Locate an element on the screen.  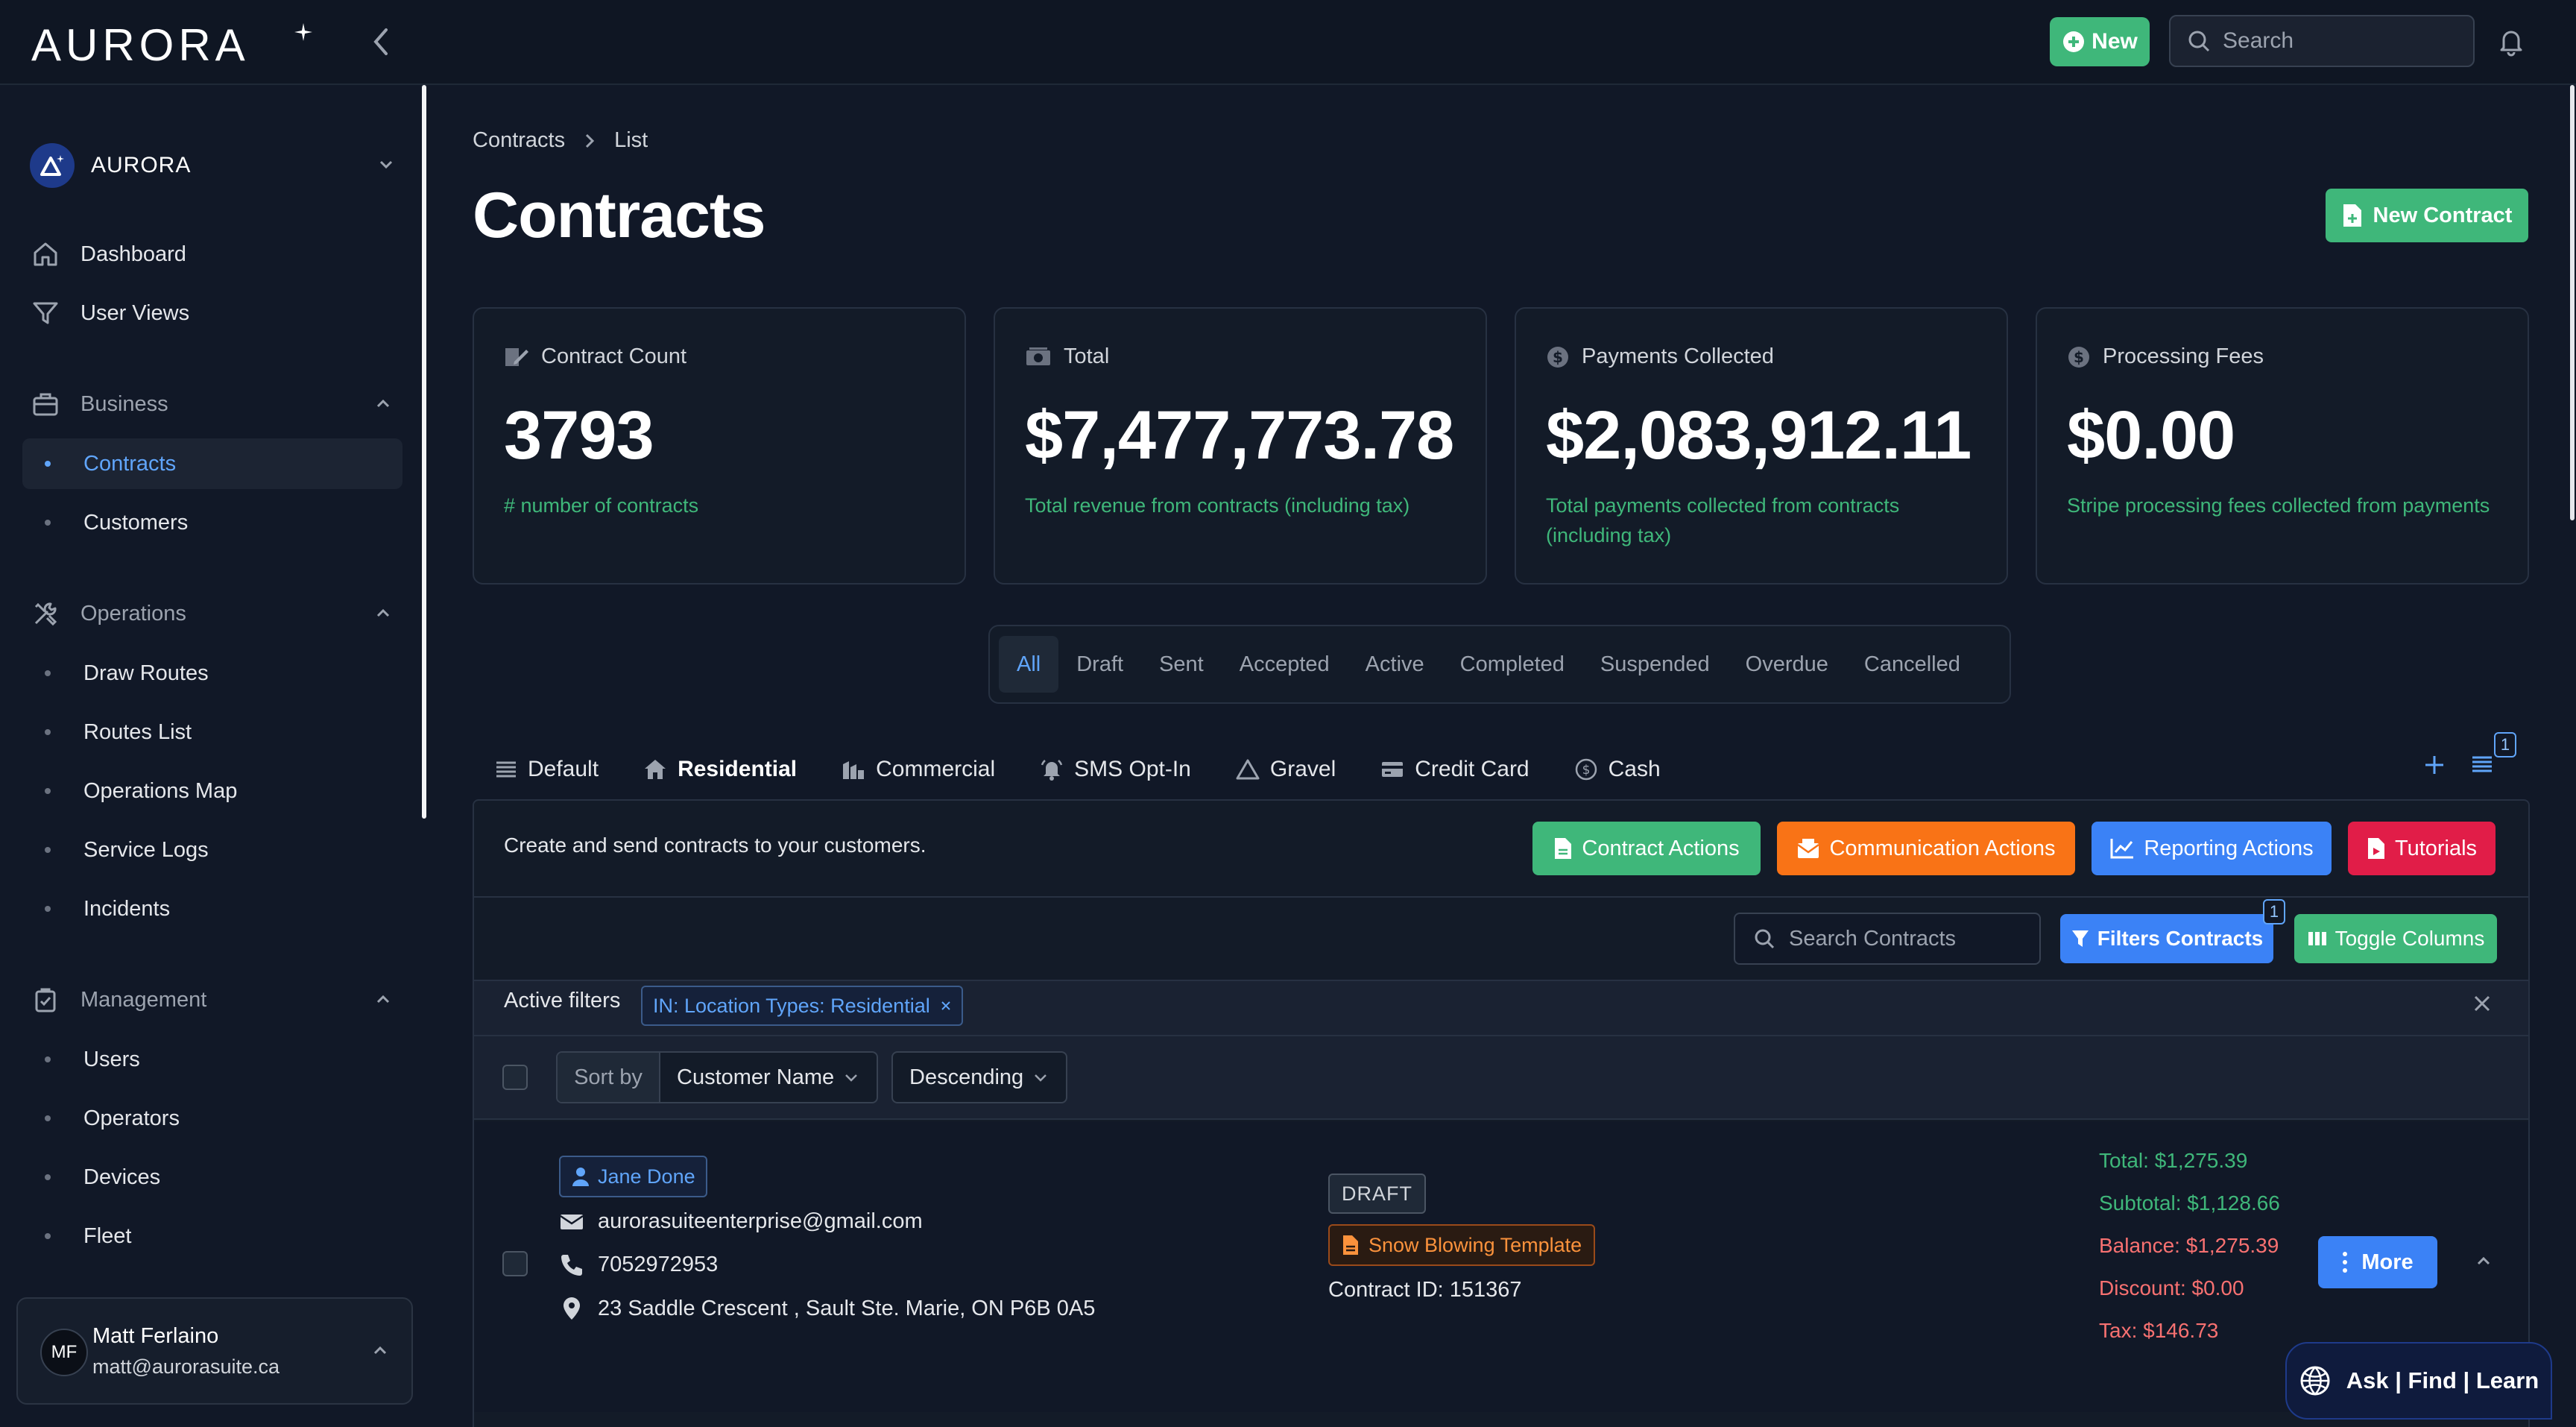
sidebar-item-operations-map: Operations Map is located at coordinates (212, 791).